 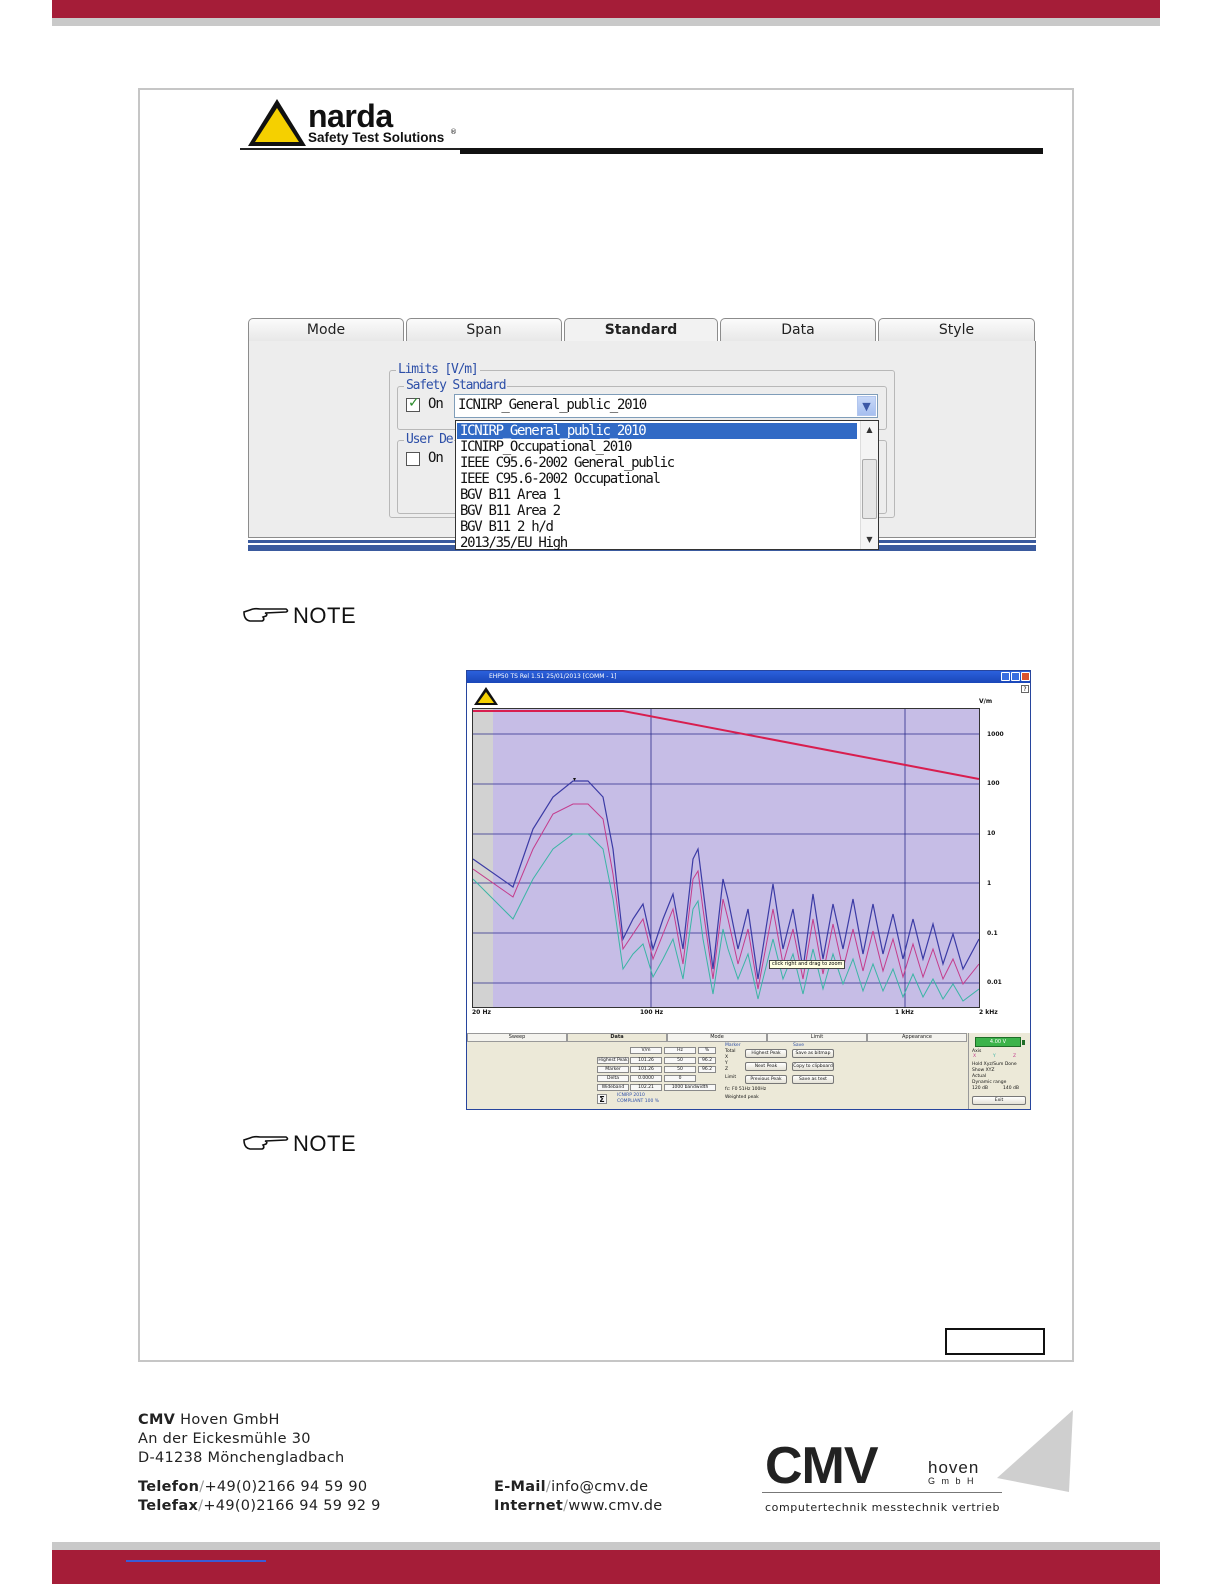 I want to click on header-color-bar, so click(x=606, y=9).